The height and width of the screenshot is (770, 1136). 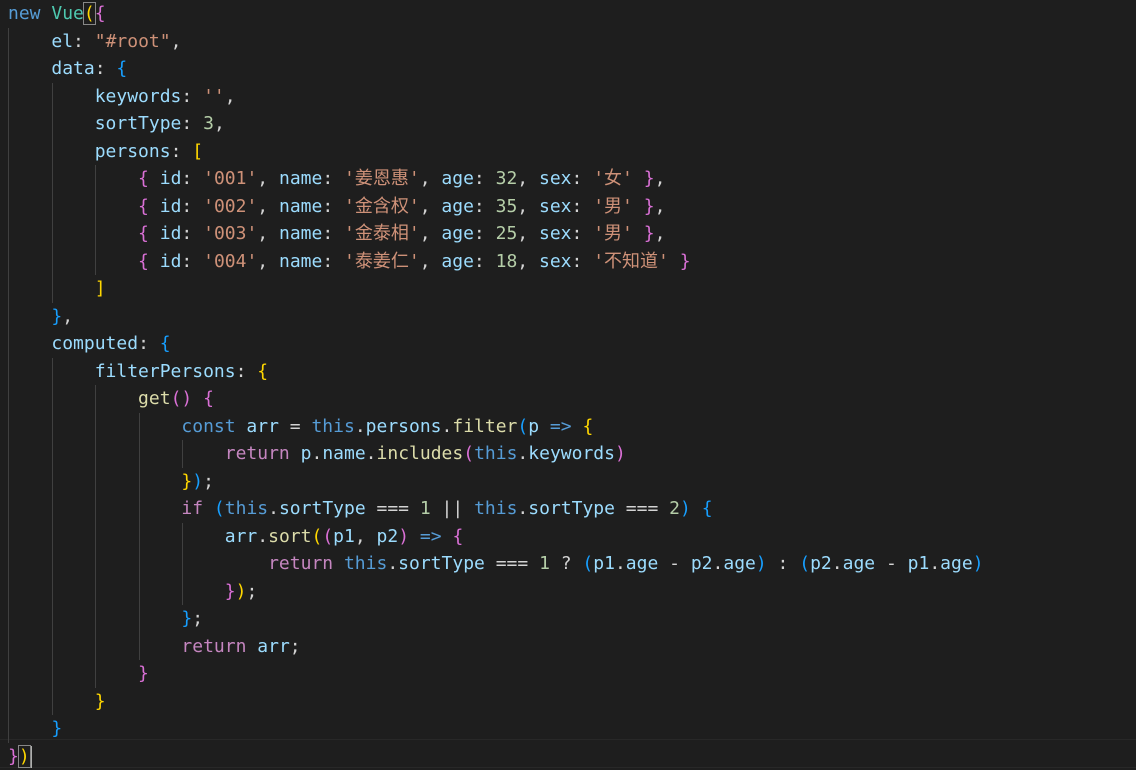 I want to click on code-token: if, so click(x=192, y=508).